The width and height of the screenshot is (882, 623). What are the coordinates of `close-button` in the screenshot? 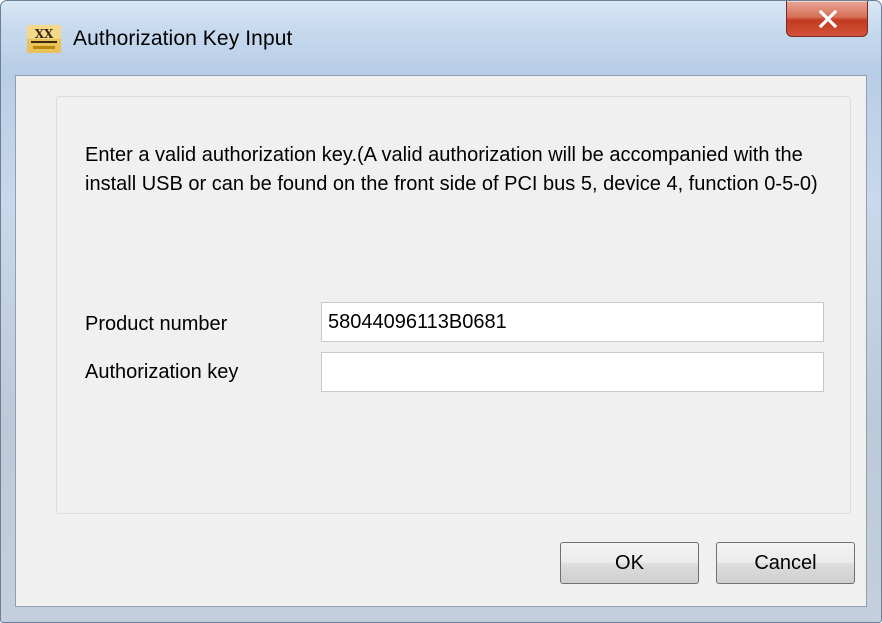 It's located at (827, 19).